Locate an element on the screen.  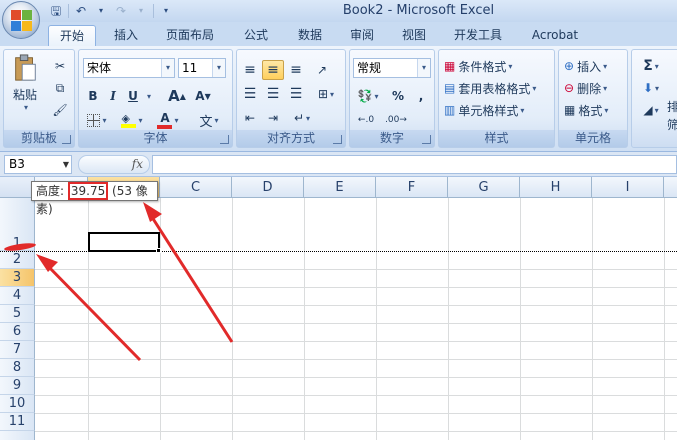
format-cells-button: ▦ 格式 ▾ is located at coordinates (595, 110).